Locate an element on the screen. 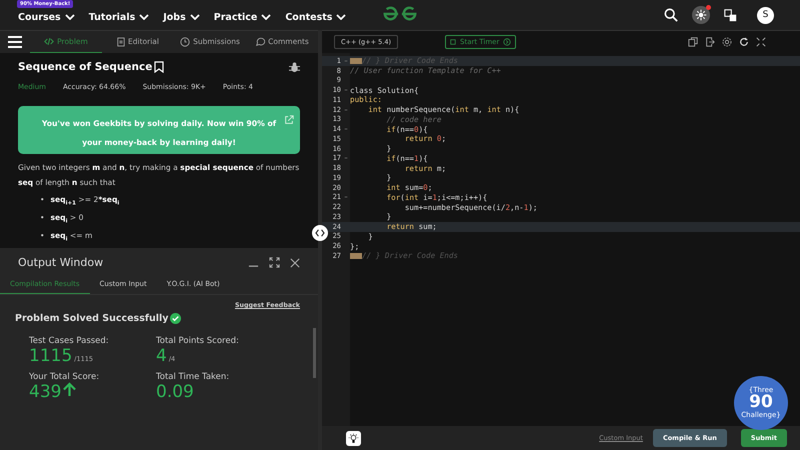 The width and height of the screenshot is (800, 450). status-text: Problem Solved Successfully is located at coordinates (91, 318).